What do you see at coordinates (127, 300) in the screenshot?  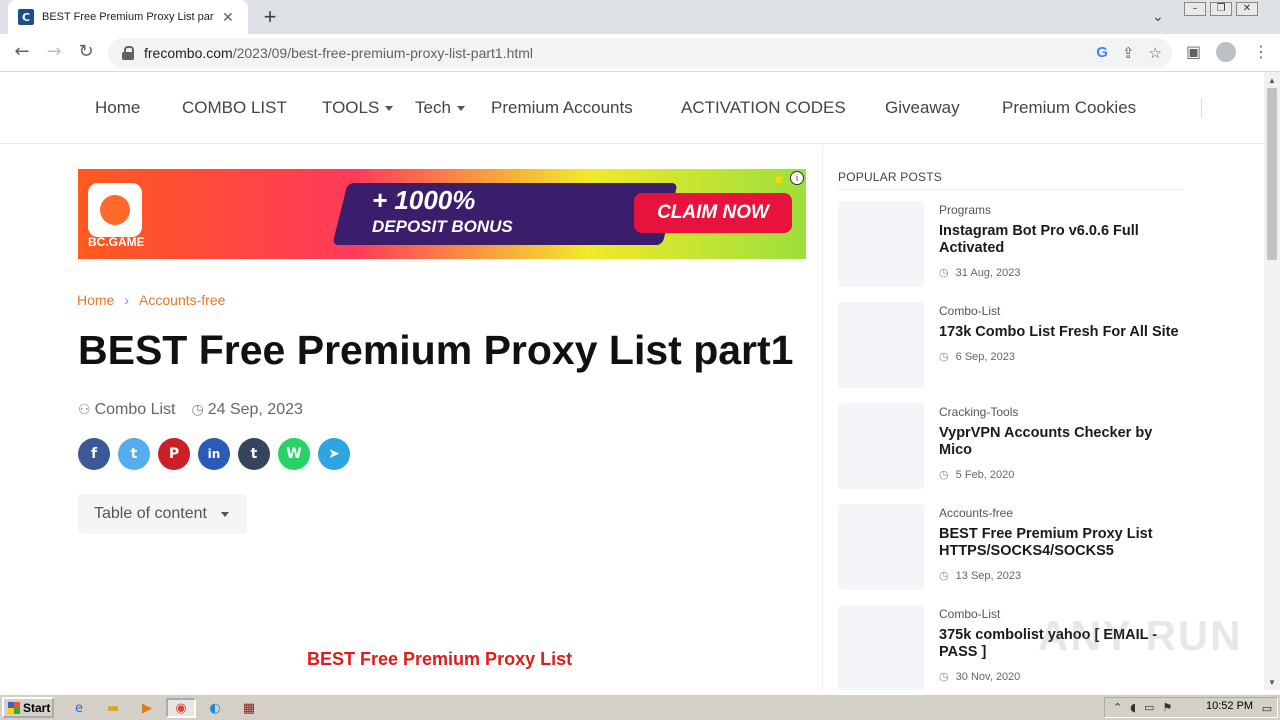 I see `chevron-right-icon: ›` at bounding box center [127, 300].